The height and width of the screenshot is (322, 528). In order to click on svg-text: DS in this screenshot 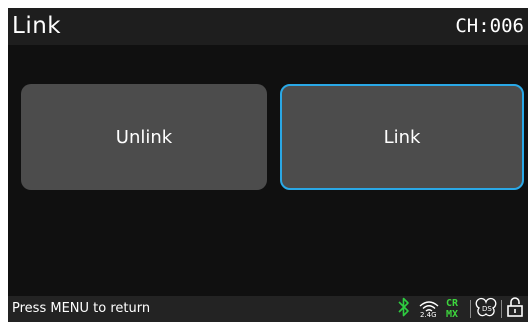, I will do `click(487, 309)`.